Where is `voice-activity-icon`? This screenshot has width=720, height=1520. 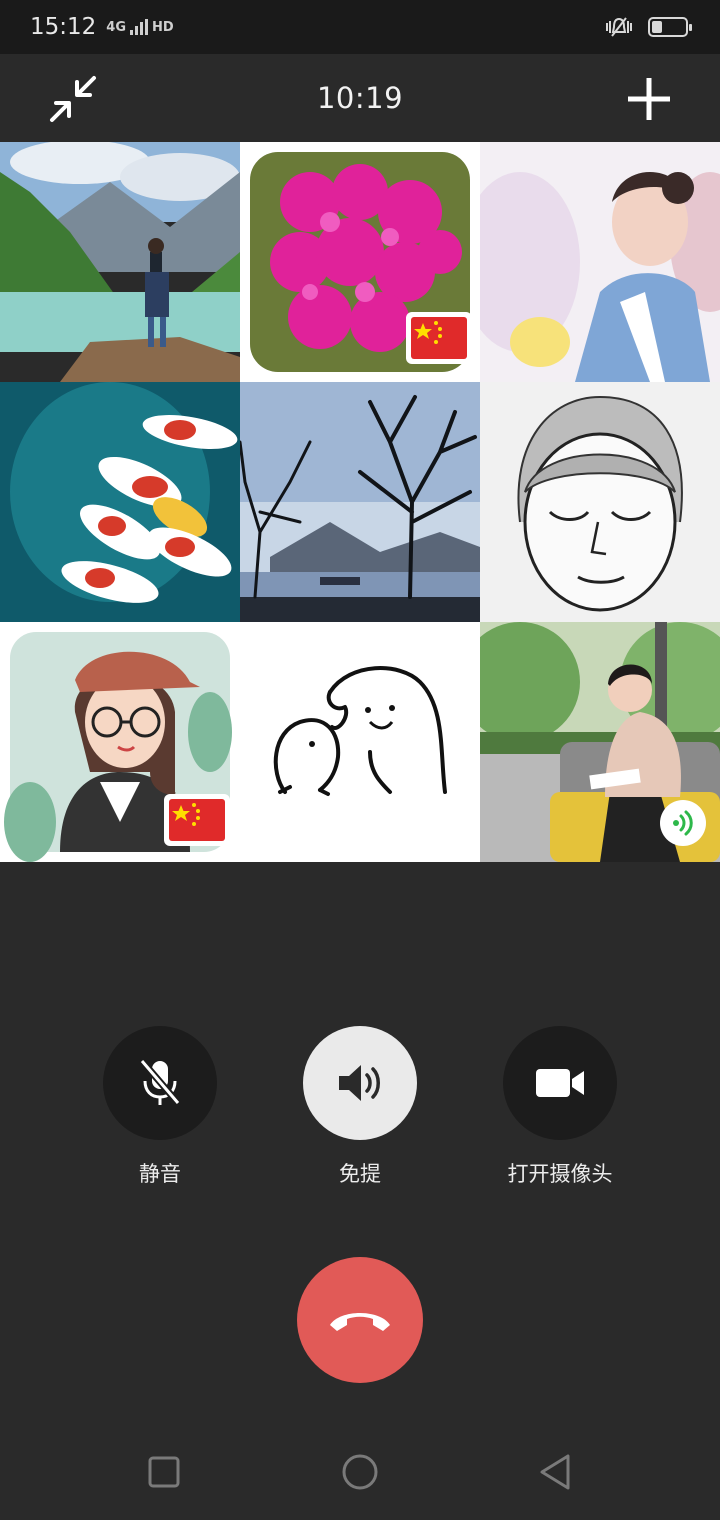
voice-activity-icon is located at coordinates (683, 823).